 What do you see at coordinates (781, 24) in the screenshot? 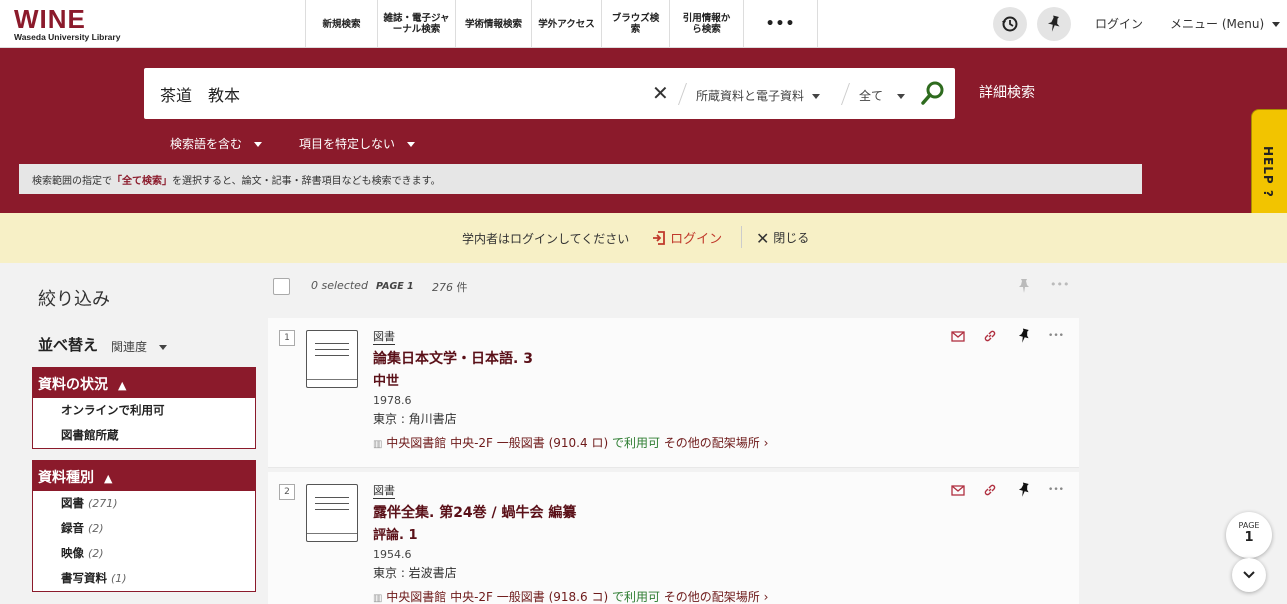
I see `nav-more: •••` at bounding box center [781, 24].